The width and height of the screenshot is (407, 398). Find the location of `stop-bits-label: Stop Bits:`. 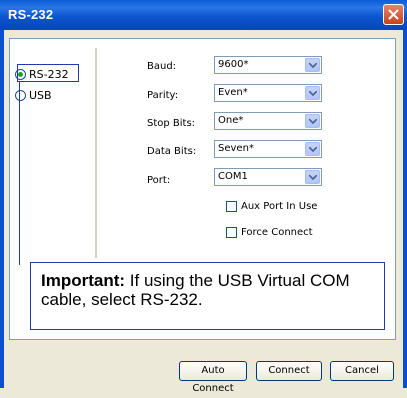

stop-bits-label: Stop Bits: is located at coordinates (171, 123).